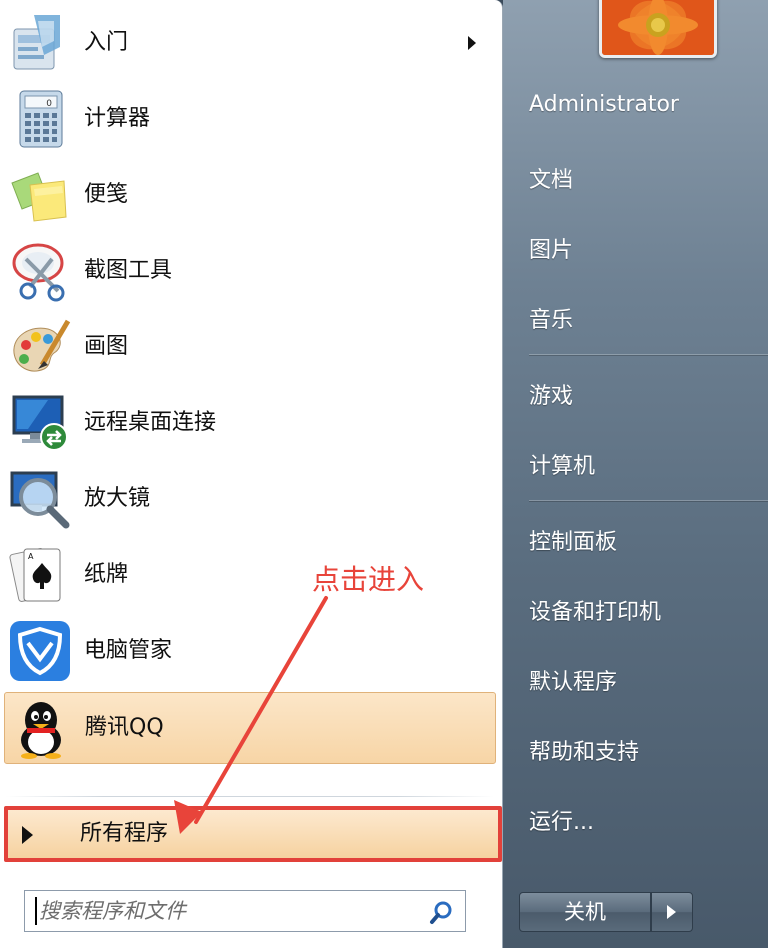 This screenshot has width=768, height=948. Describe the element at coordinates (253, 834) in the screenshot. I see `all-programs-button: 所有程序` at that location.